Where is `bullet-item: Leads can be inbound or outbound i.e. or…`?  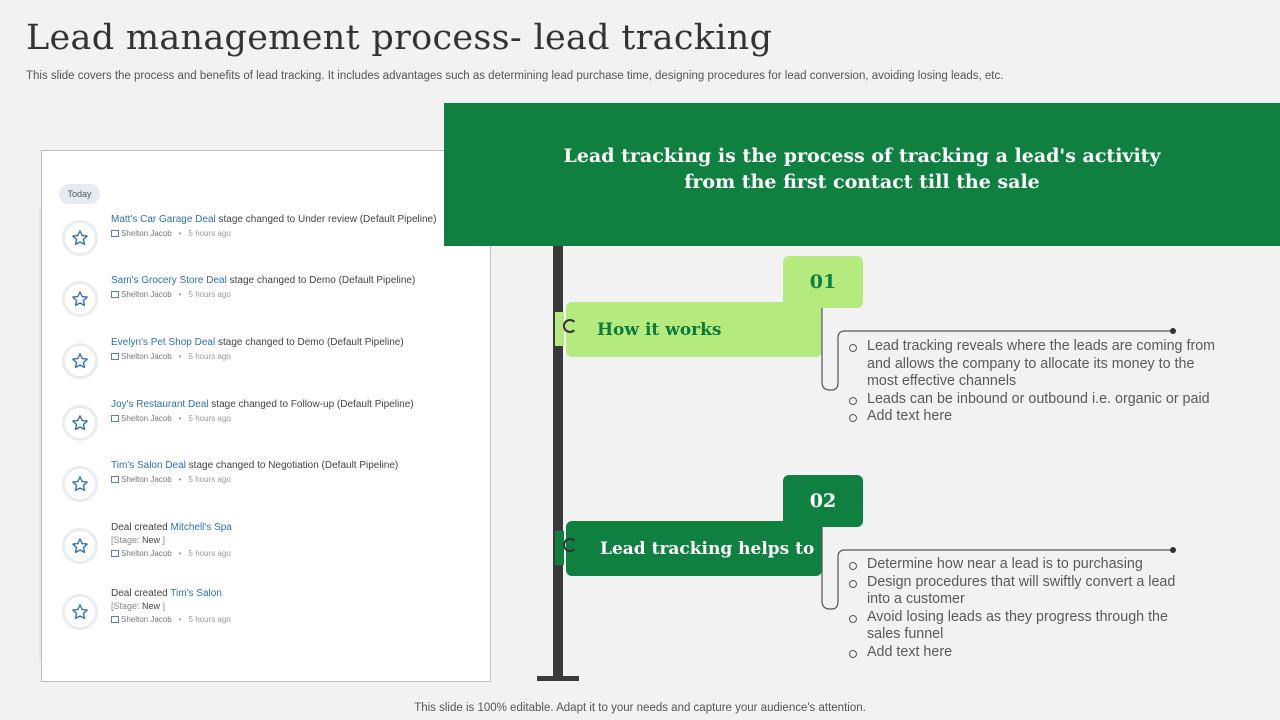
bullet-item: Leads can be inbound or outbound i.e. or… is located at coordinates (1038, 400).